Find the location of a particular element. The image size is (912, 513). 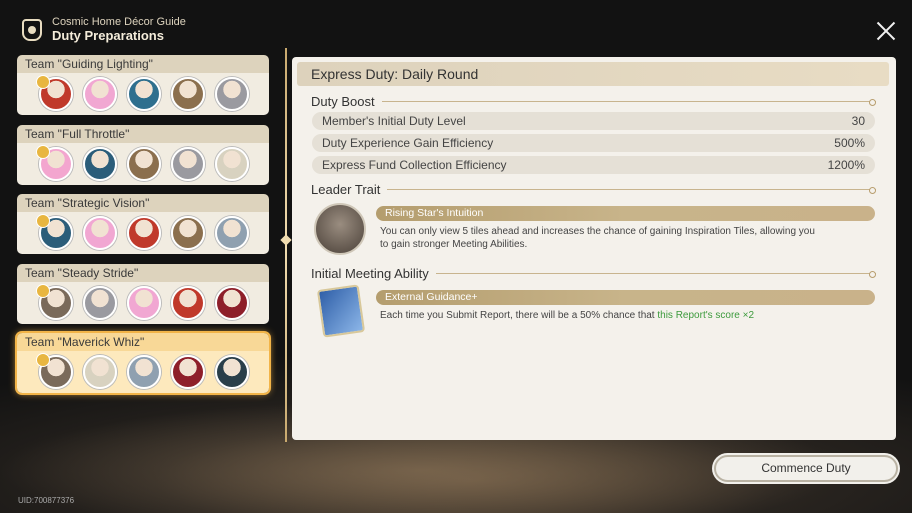

team-card: Team "Full Throttle" is located at coordinates (143, 154).